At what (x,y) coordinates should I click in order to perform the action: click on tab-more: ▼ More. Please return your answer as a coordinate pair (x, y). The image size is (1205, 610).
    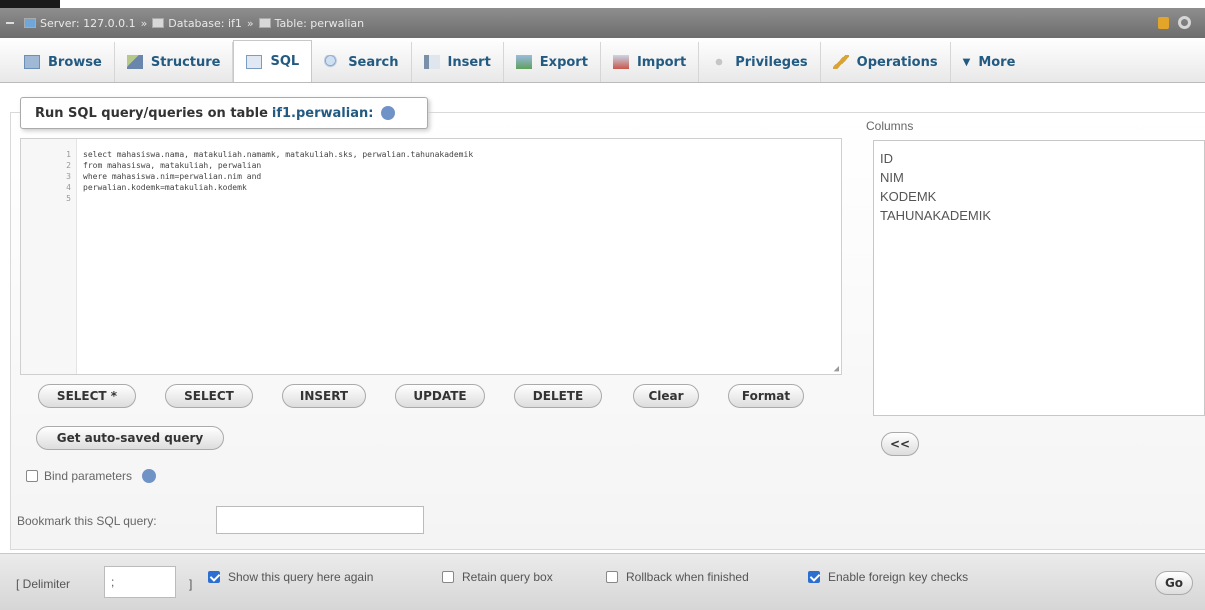
    Looking at the image, I should click on (989, 62).